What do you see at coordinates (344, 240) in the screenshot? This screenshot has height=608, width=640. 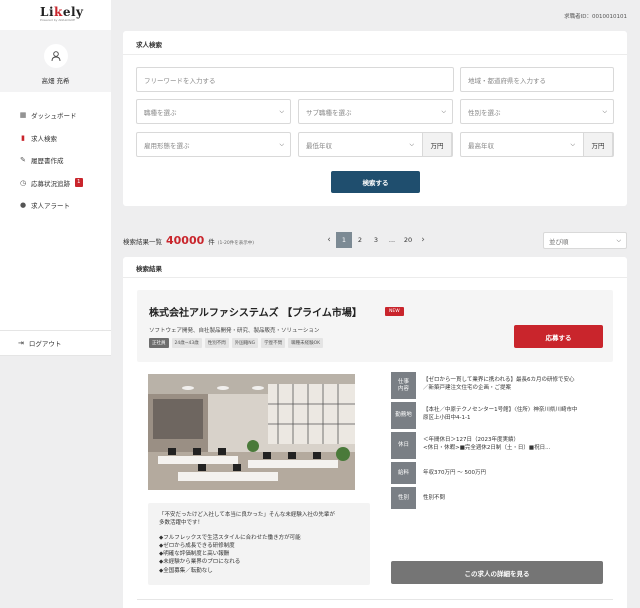 I see `page-button: 1` at bounding box center [344, 240].